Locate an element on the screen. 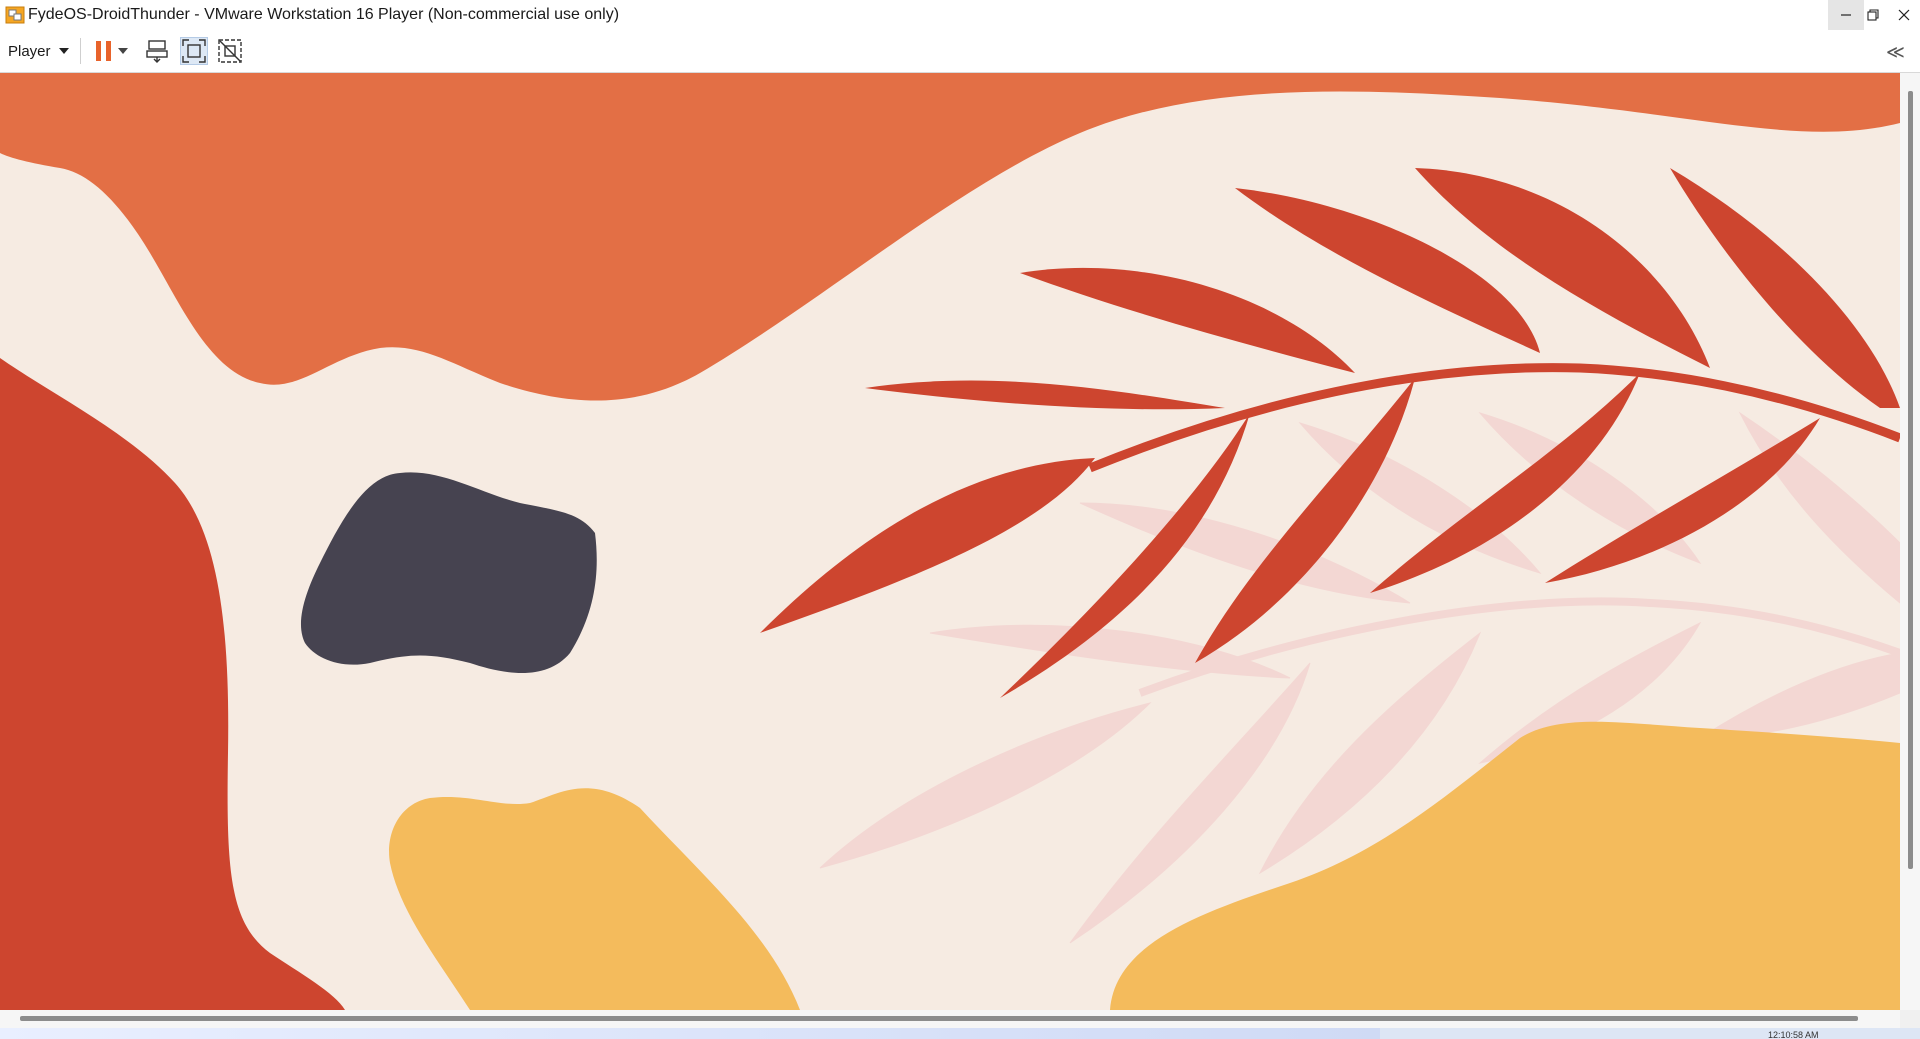  pause-icon is located at coordinates (103, 51).